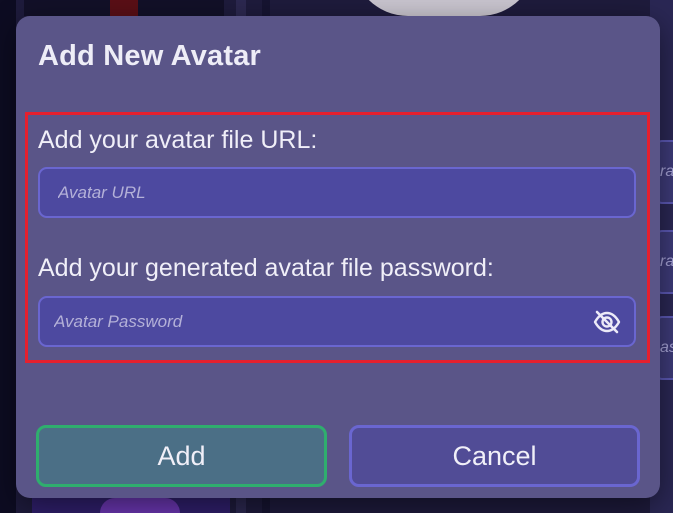 This screenshot has width=673, height=513. I want to click on avatar-url-label: Add your avatar file URL:, so click(178, 140).